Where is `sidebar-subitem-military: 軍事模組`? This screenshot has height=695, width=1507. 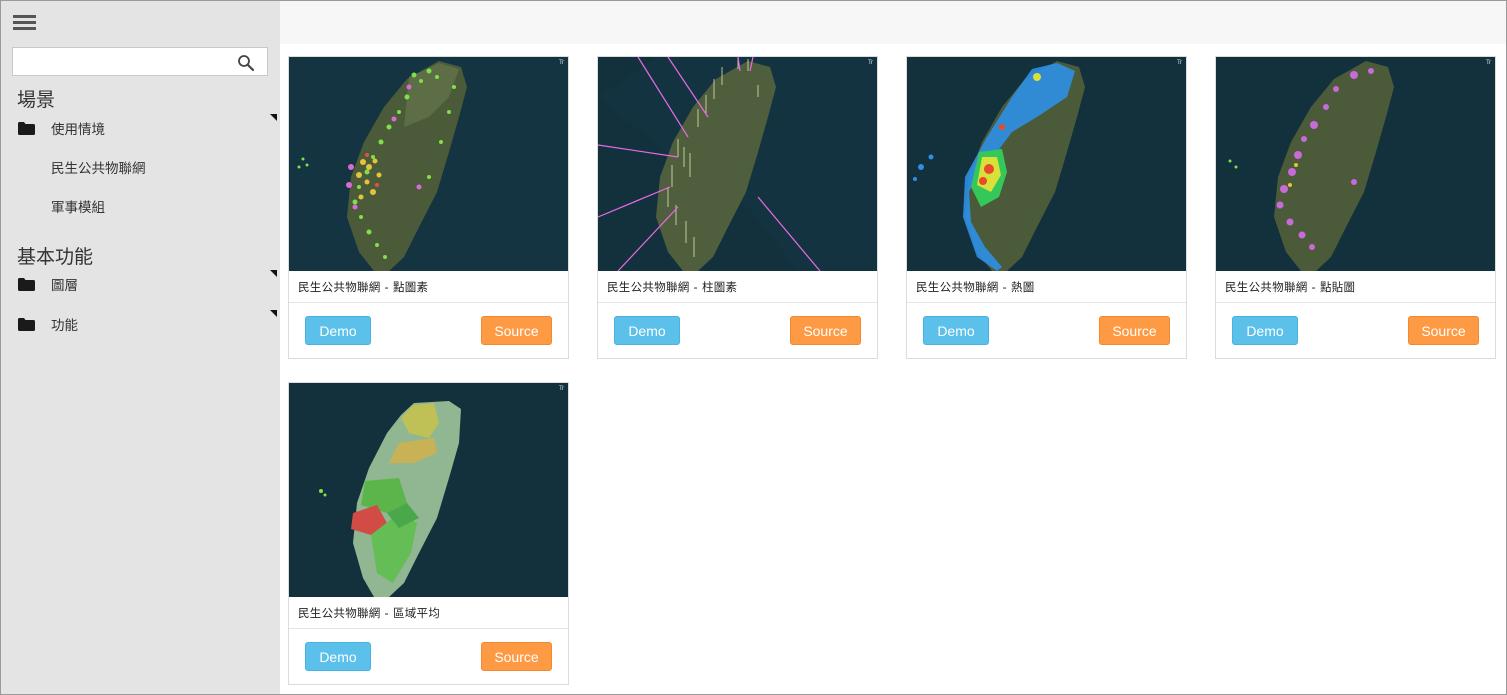
sidebar-subitem-military: 軍事模組 is located at coordinates (140, 206).